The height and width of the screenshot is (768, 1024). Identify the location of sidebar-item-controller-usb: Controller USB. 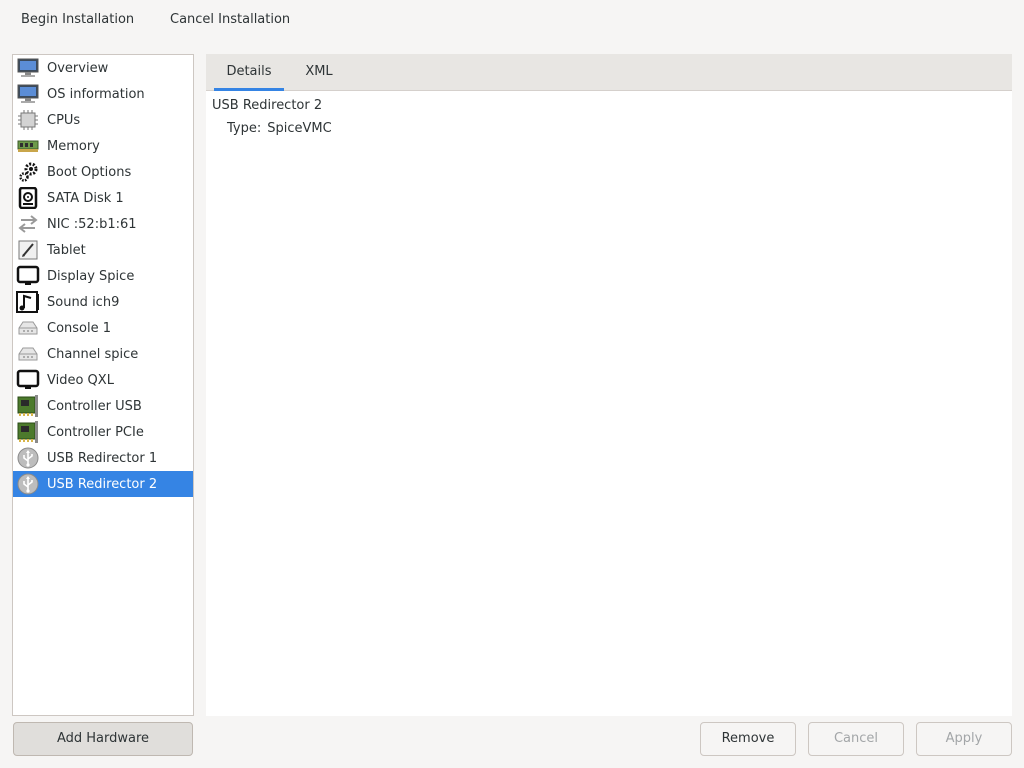
(103, 406).